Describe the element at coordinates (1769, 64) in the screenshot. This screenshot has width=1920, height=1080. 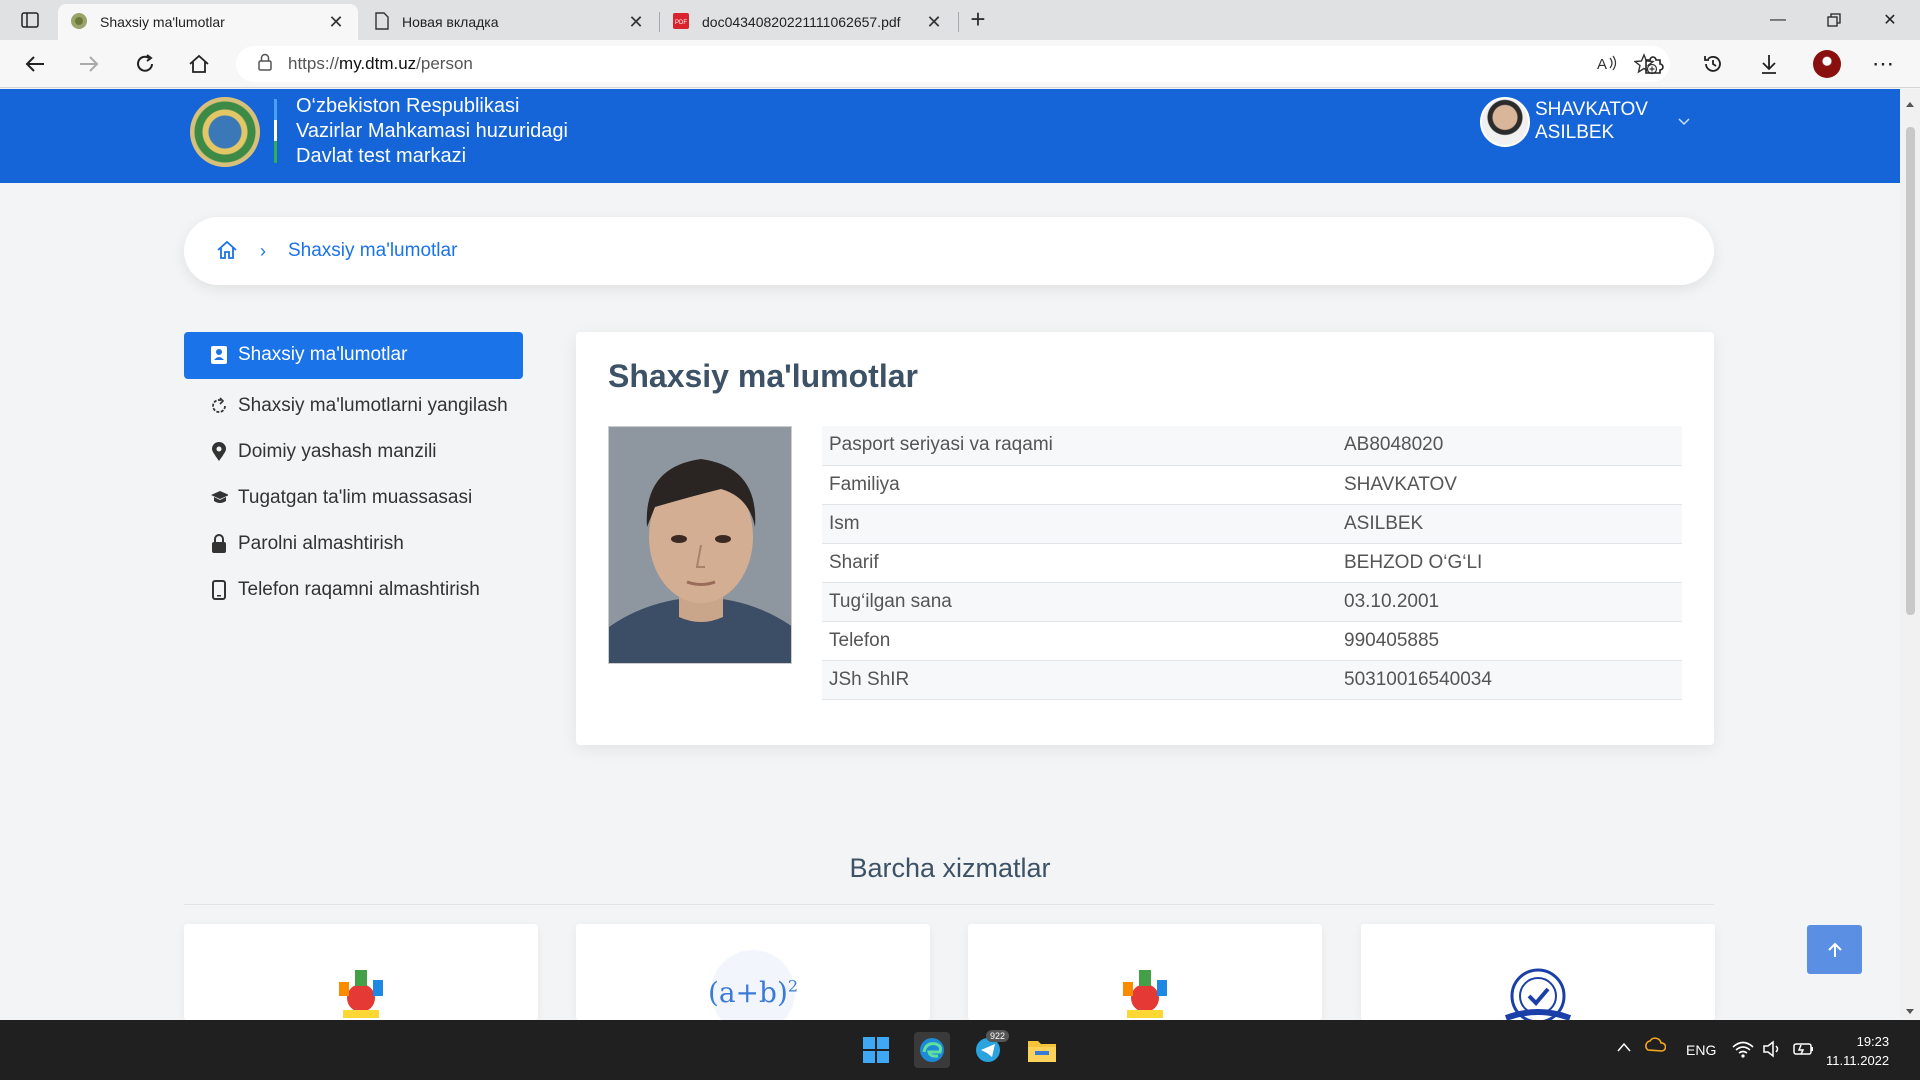
I see `downloads-icon` at that location.